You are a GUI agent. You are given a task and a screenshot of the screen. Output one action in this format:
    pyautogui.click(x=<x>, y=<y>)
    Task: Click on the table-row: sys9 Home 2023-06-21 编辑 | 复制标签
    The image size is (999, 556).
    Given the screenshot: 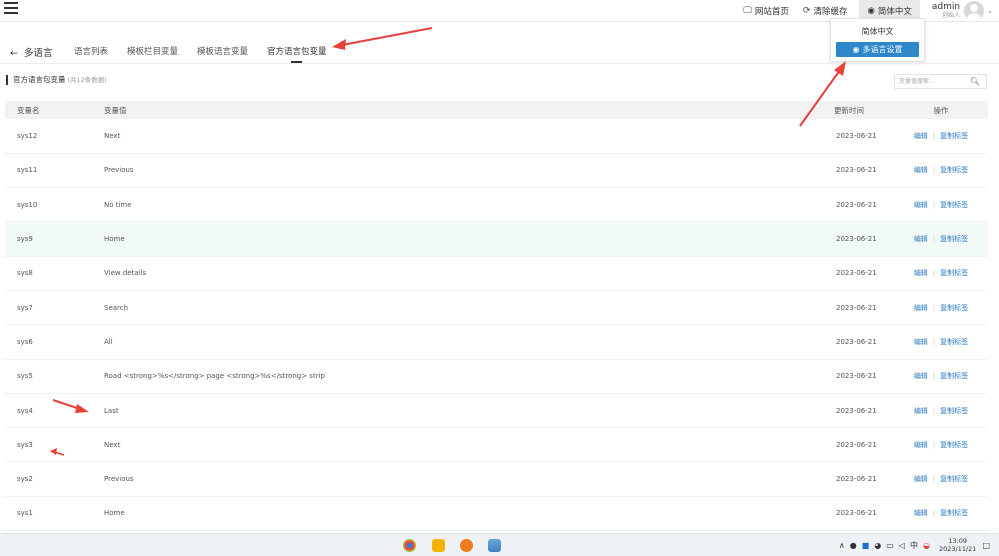 What is the action you would take?
    pyautogui.click(x=496, y=239)
    